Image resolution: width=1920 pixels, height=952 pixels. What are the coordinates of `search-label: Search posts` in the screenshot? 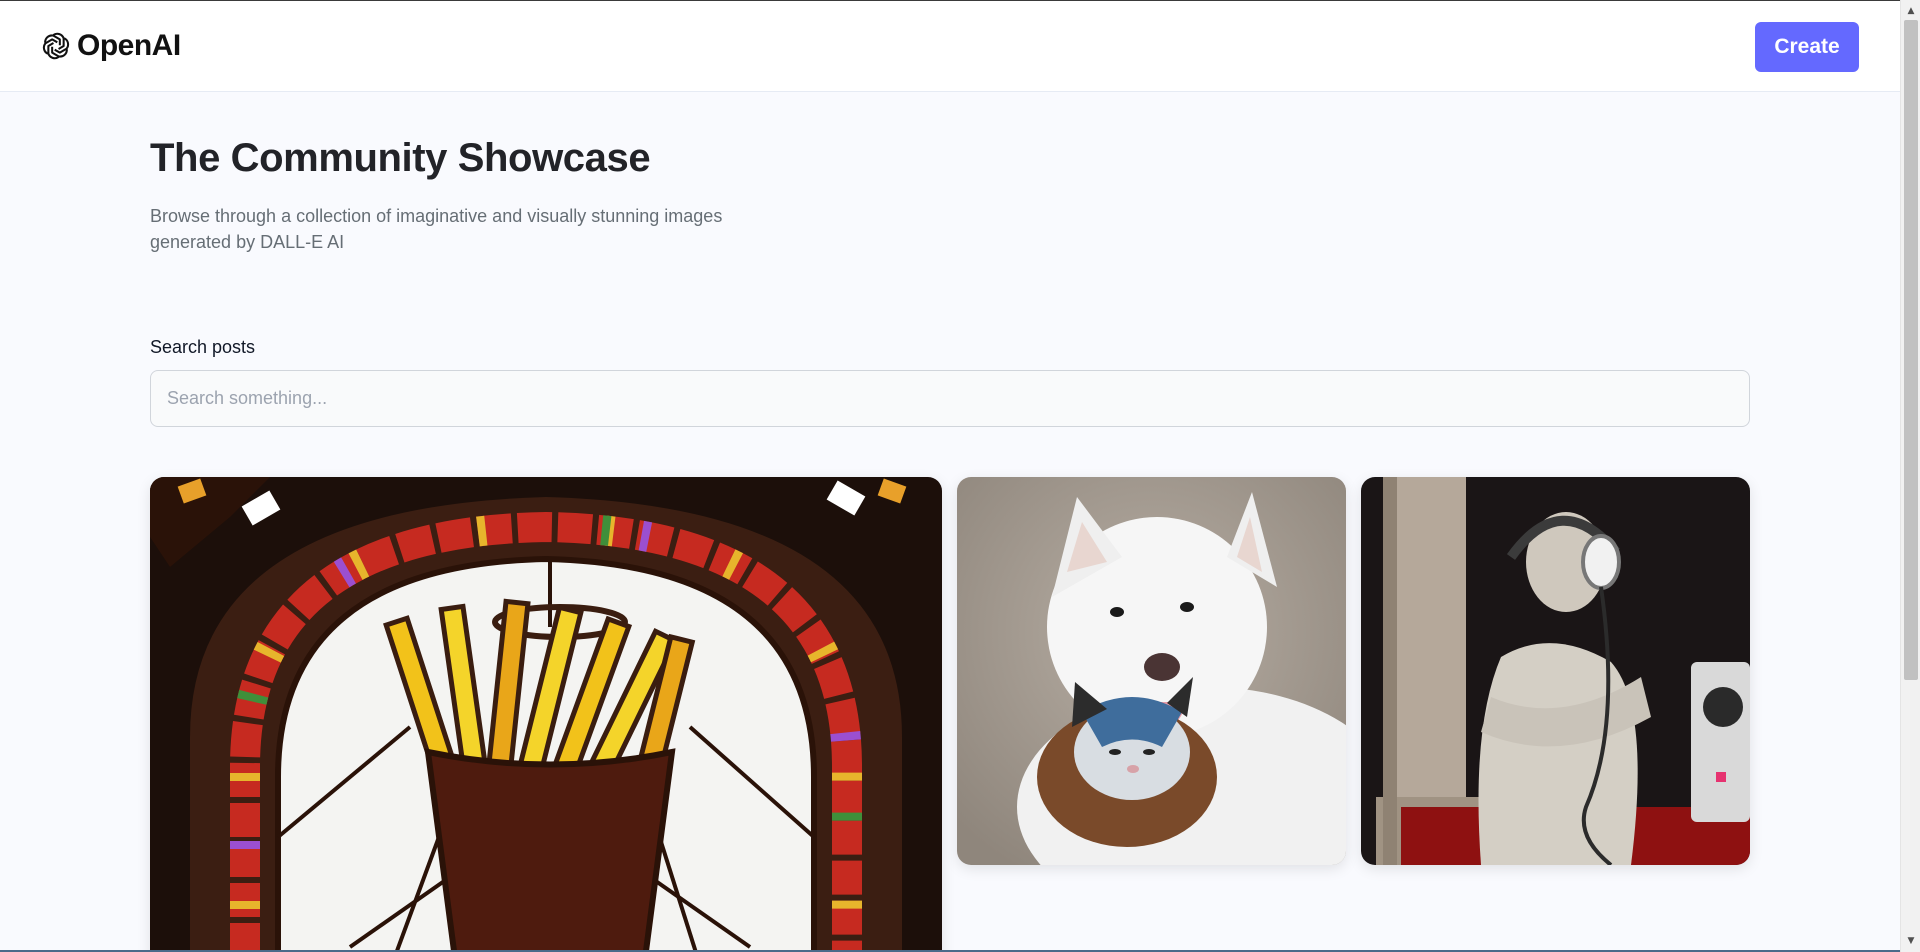 It's located at (203, 347).